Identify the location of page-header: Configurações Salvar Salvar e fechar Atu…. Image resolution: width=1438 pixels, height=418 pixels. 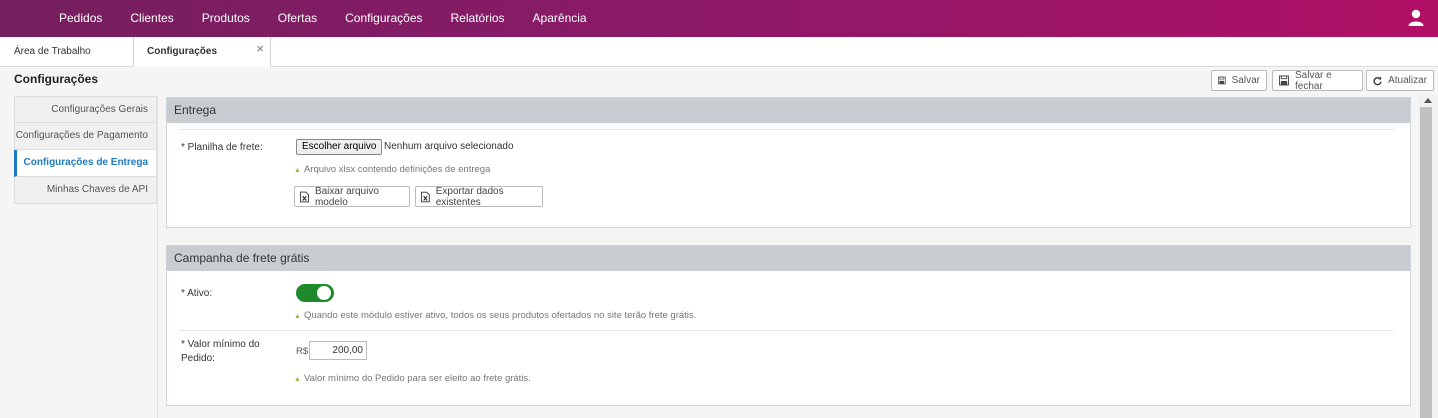
(719, 81).